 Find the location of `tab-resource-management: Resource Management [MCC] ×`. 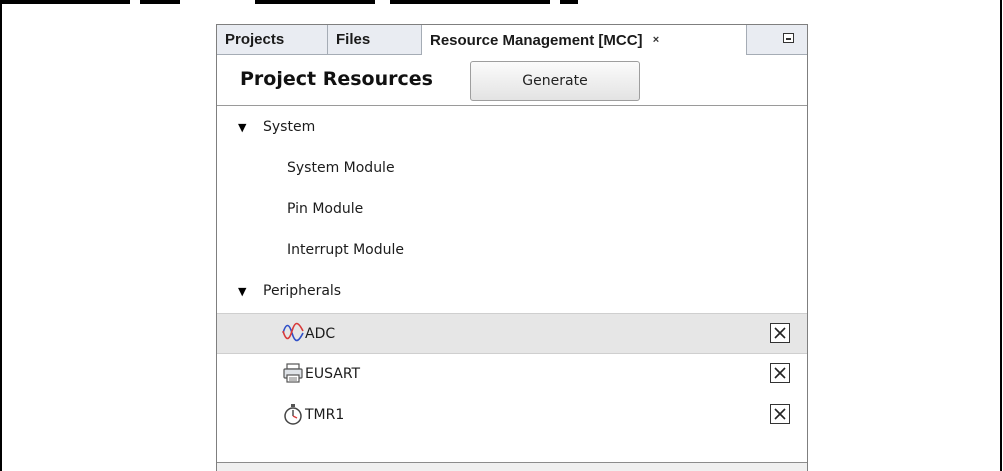

tab-resource-management: Resource Management [MCC] × is located at coordinates (584, 40).